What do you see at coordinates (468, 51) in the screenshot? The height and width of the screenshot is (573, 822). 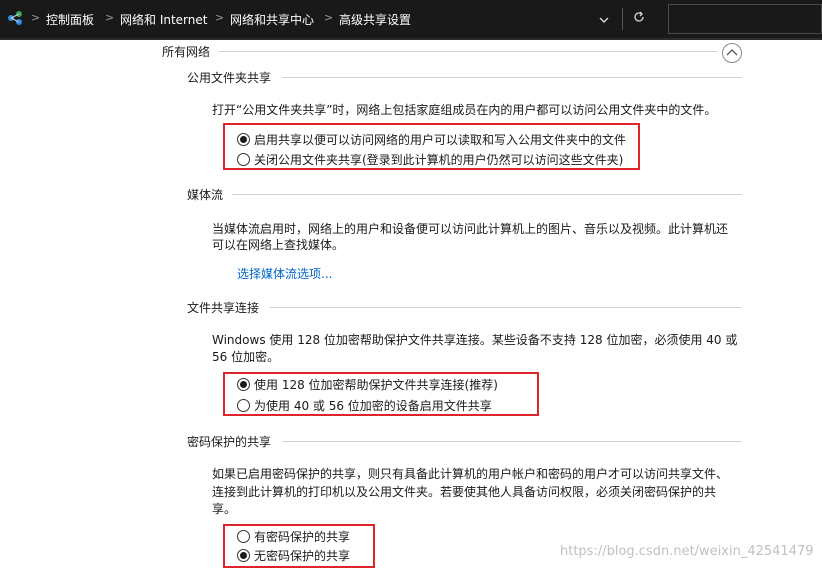 I see `group-divider` at bounding box center [468, 51].